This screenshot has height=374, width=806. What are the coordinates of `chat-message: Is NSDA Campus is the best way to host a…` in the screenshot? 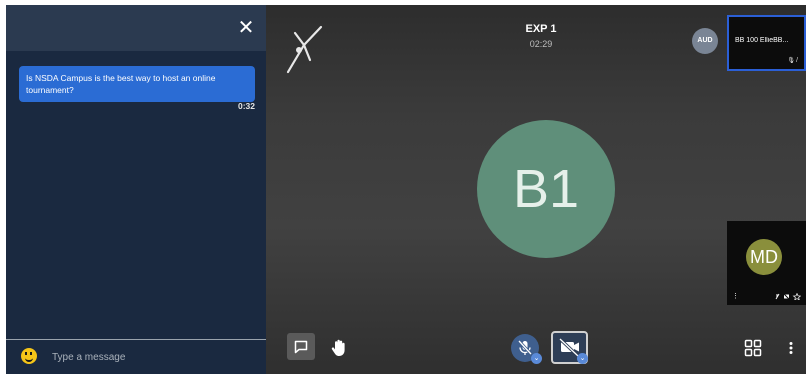 It's located at (137, 84).